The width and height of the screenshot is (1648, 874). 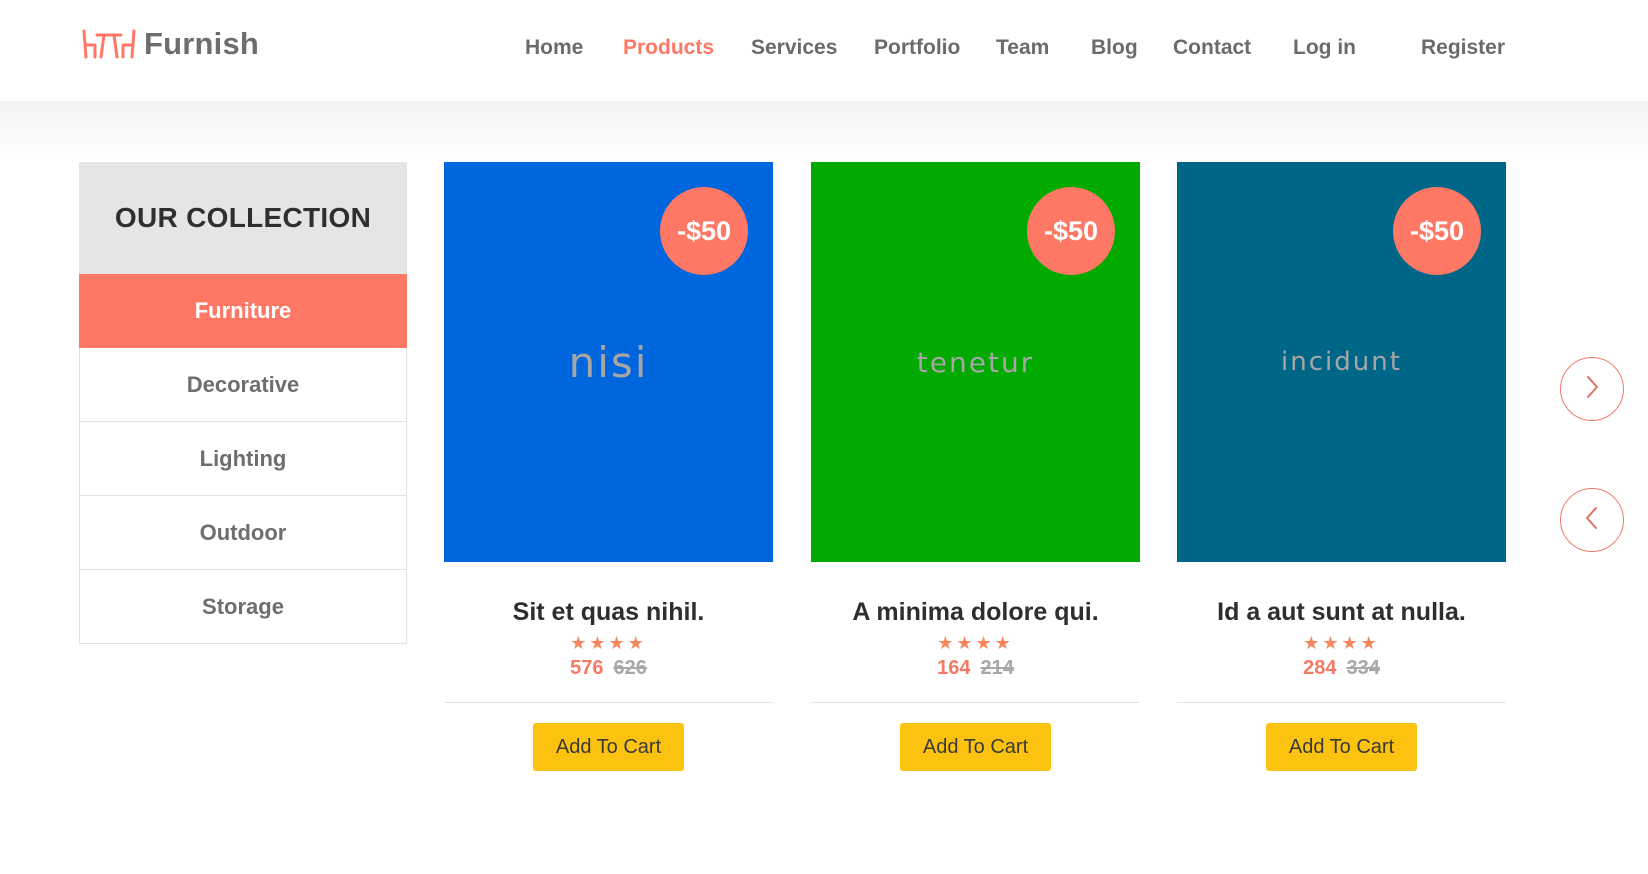 What do you see at coordinates (243, 607) in the screenshot?
I see `category-storage: Storage` at bounding box center [243, 607].